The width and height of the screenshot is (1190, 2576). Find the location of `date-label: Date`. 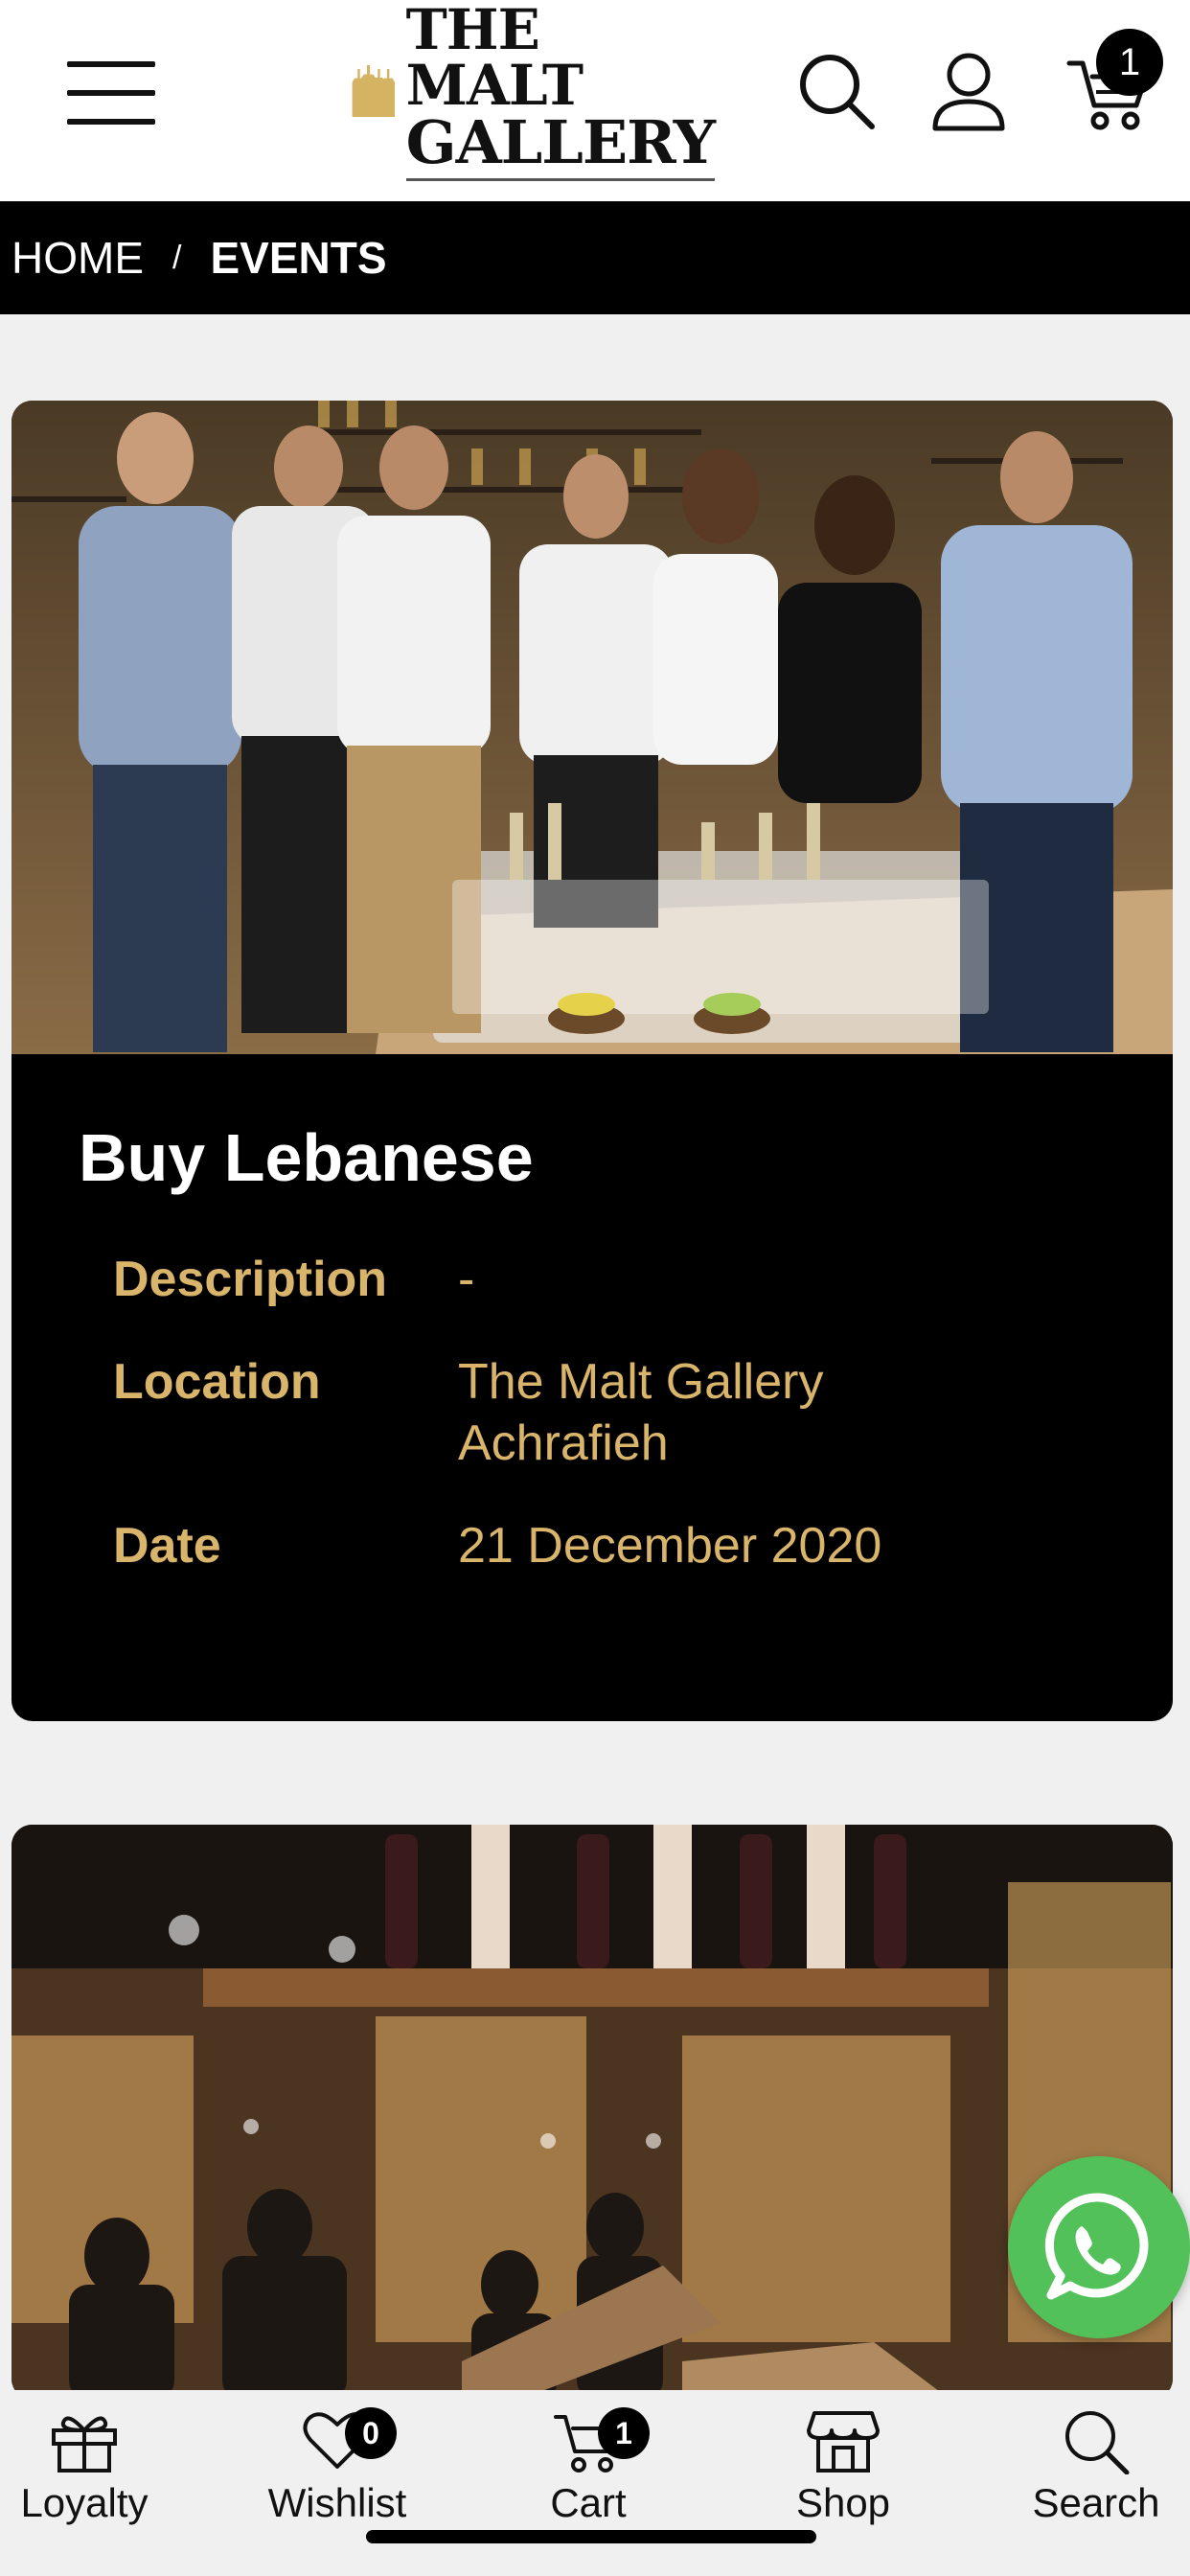

date-label: Date is located at coordinates (167, 1546).